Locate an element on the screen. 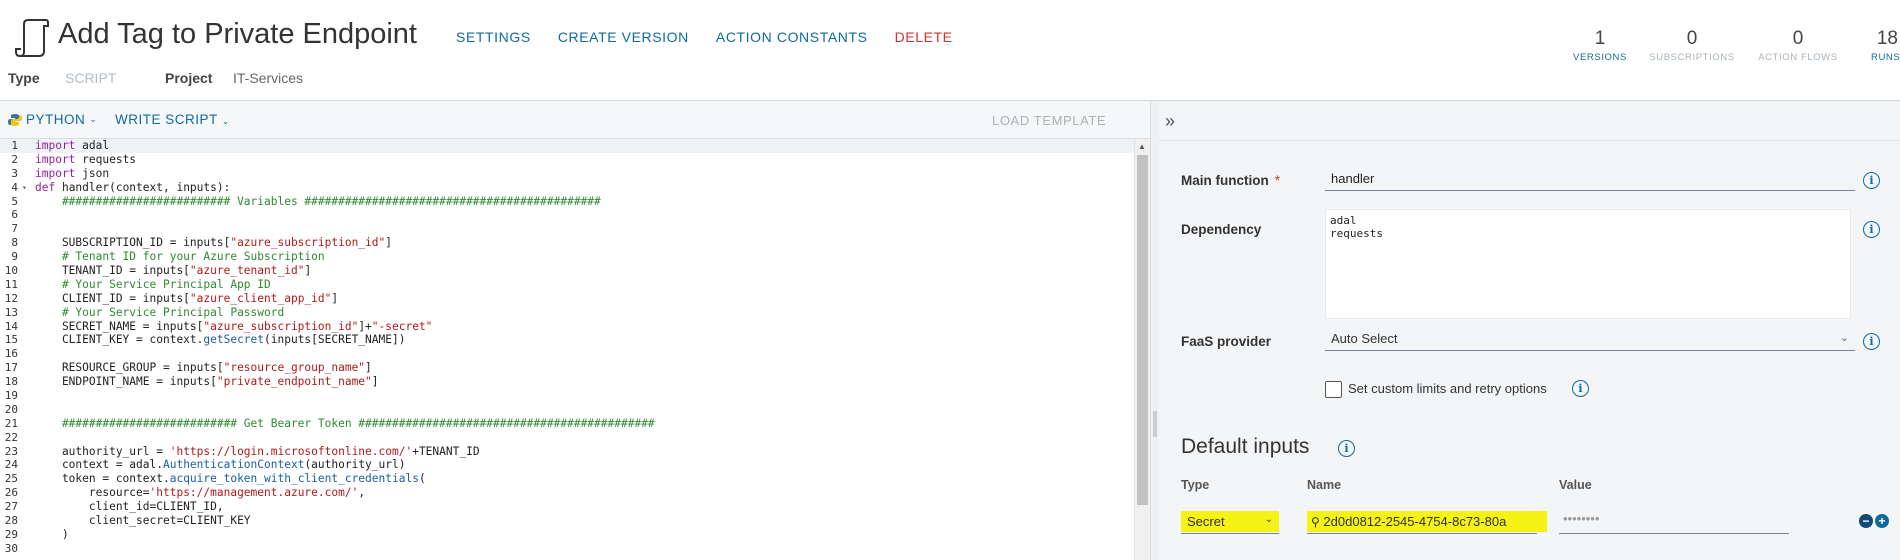 The image size is (1900, 560). input-type-select: Secret ⌄ is located at coordinates (1230, 522).